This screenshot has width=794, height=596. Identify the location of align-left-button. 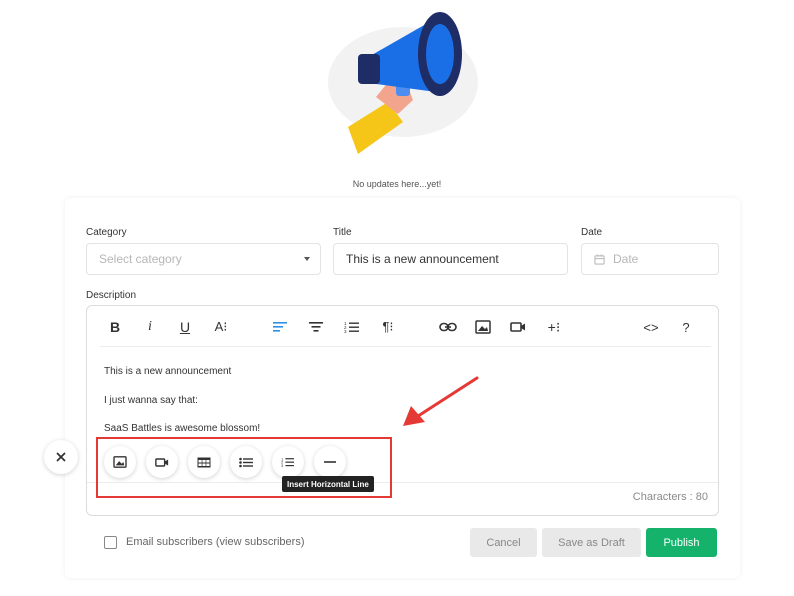
(280, 327).